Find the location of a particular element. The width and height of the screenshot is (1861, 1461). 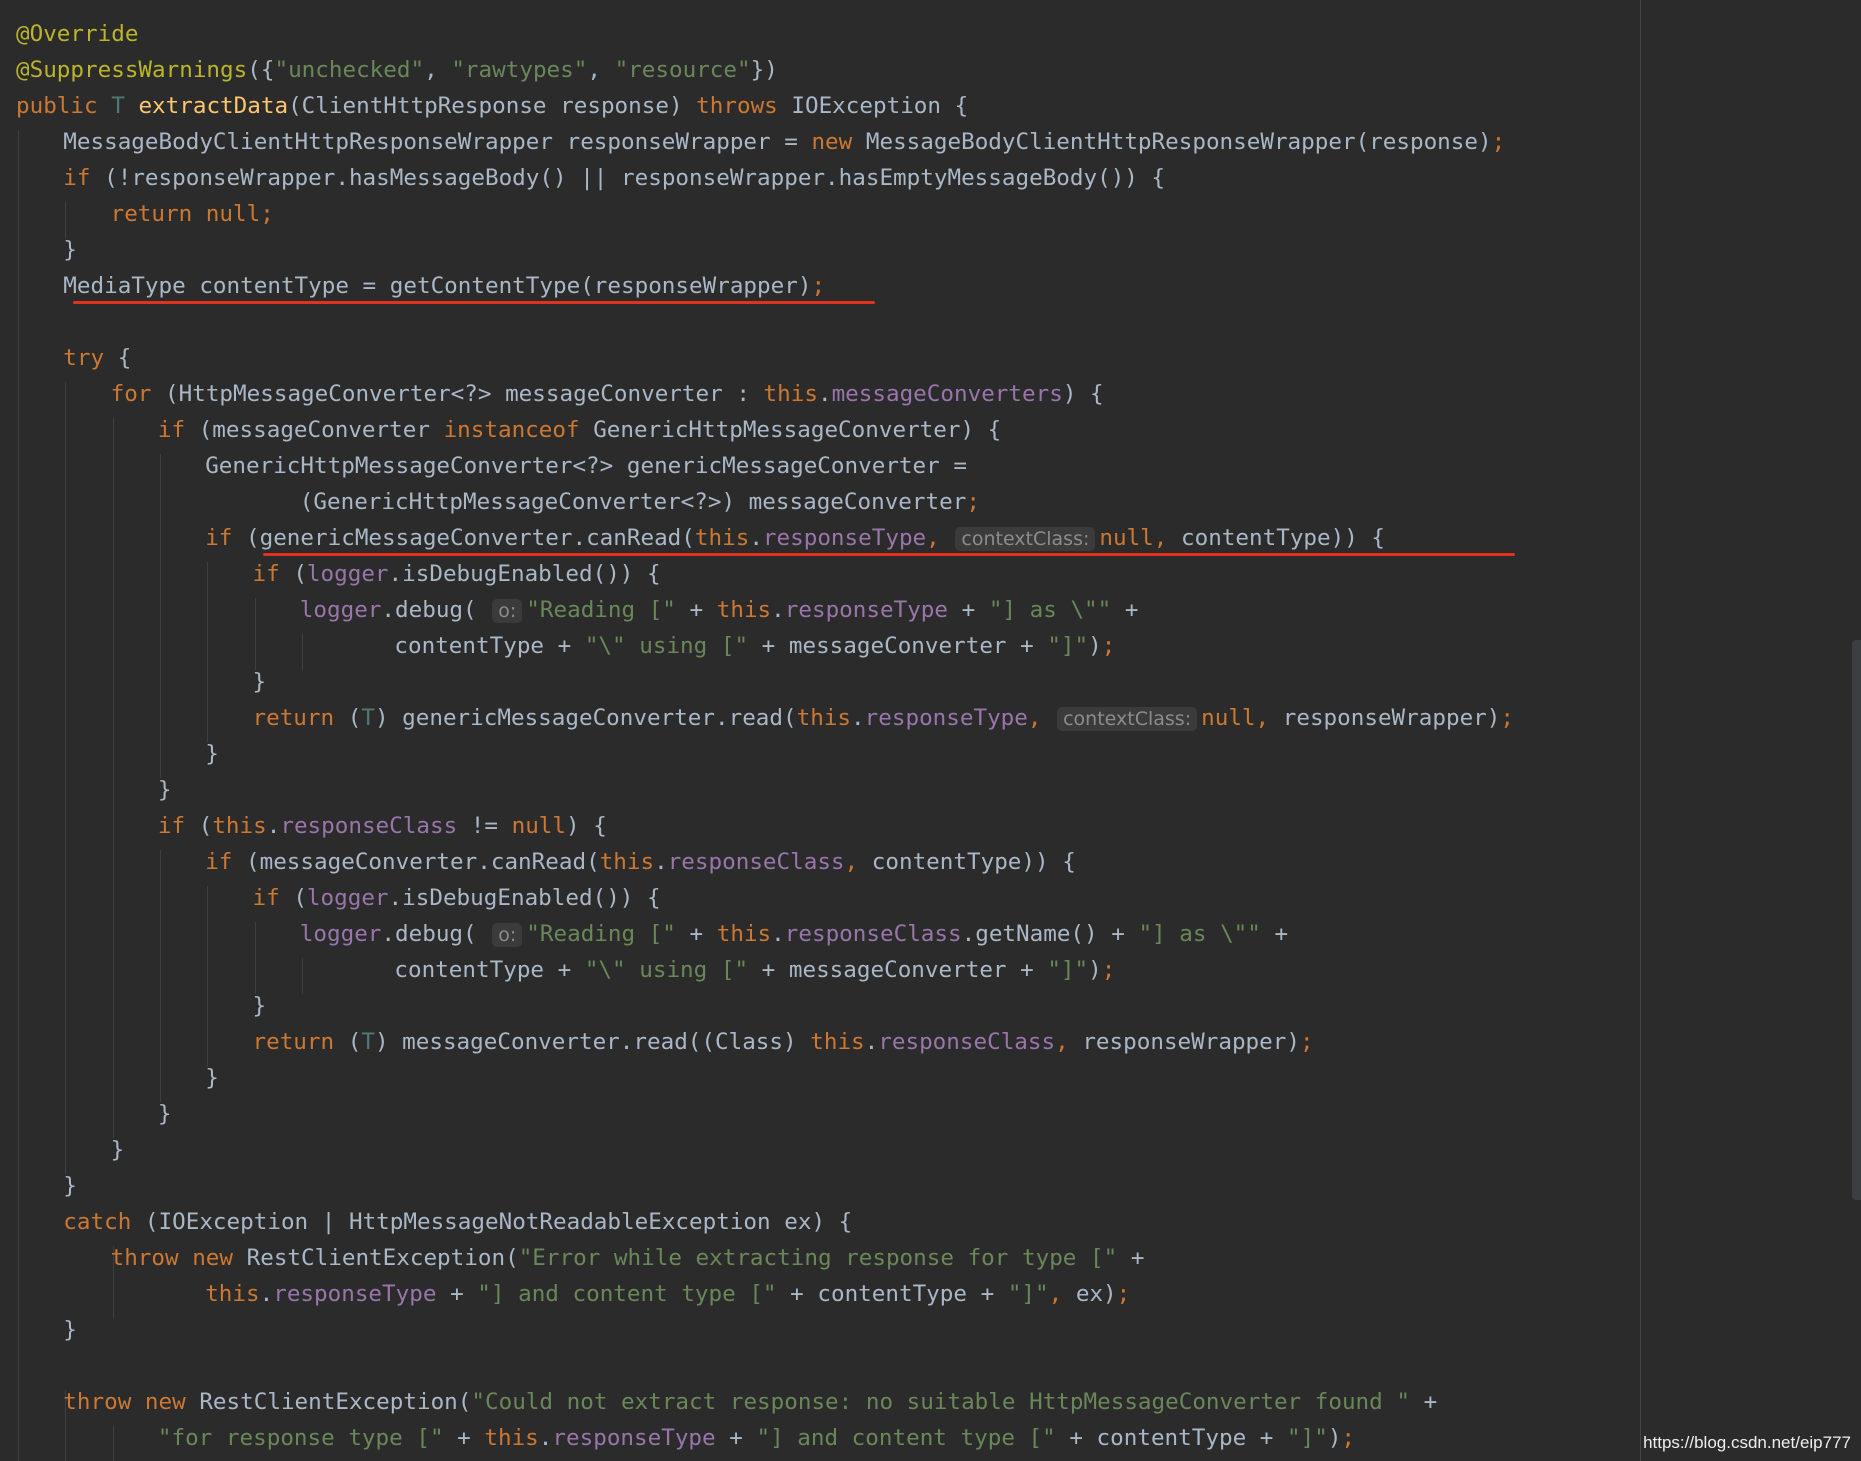

code-line: return null; is located at coordinates (192, 214).